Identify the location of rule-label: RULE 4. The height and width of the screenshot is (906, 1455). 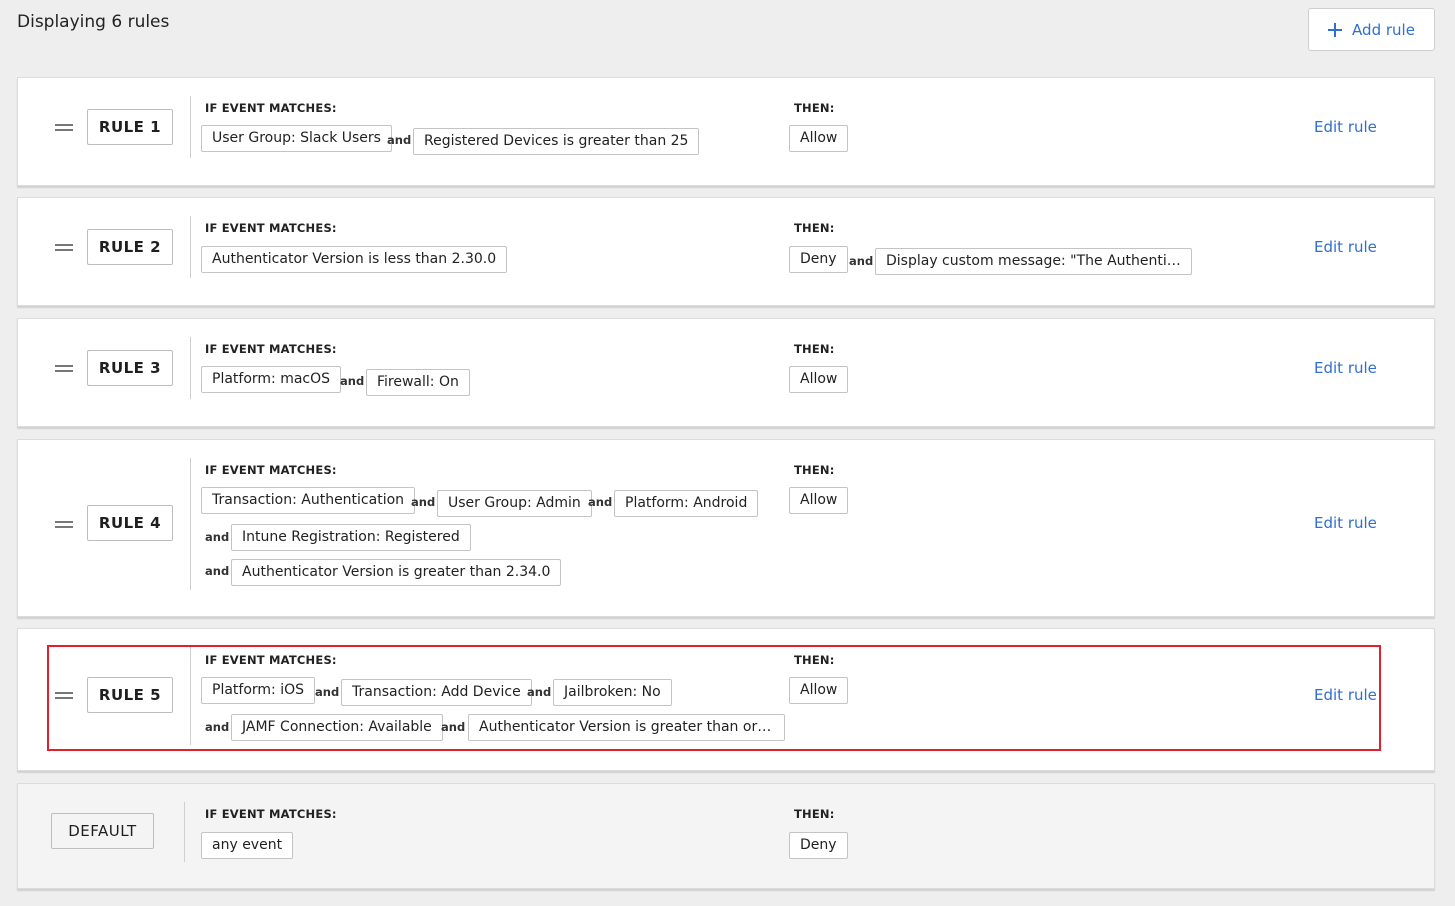
(130, 523).